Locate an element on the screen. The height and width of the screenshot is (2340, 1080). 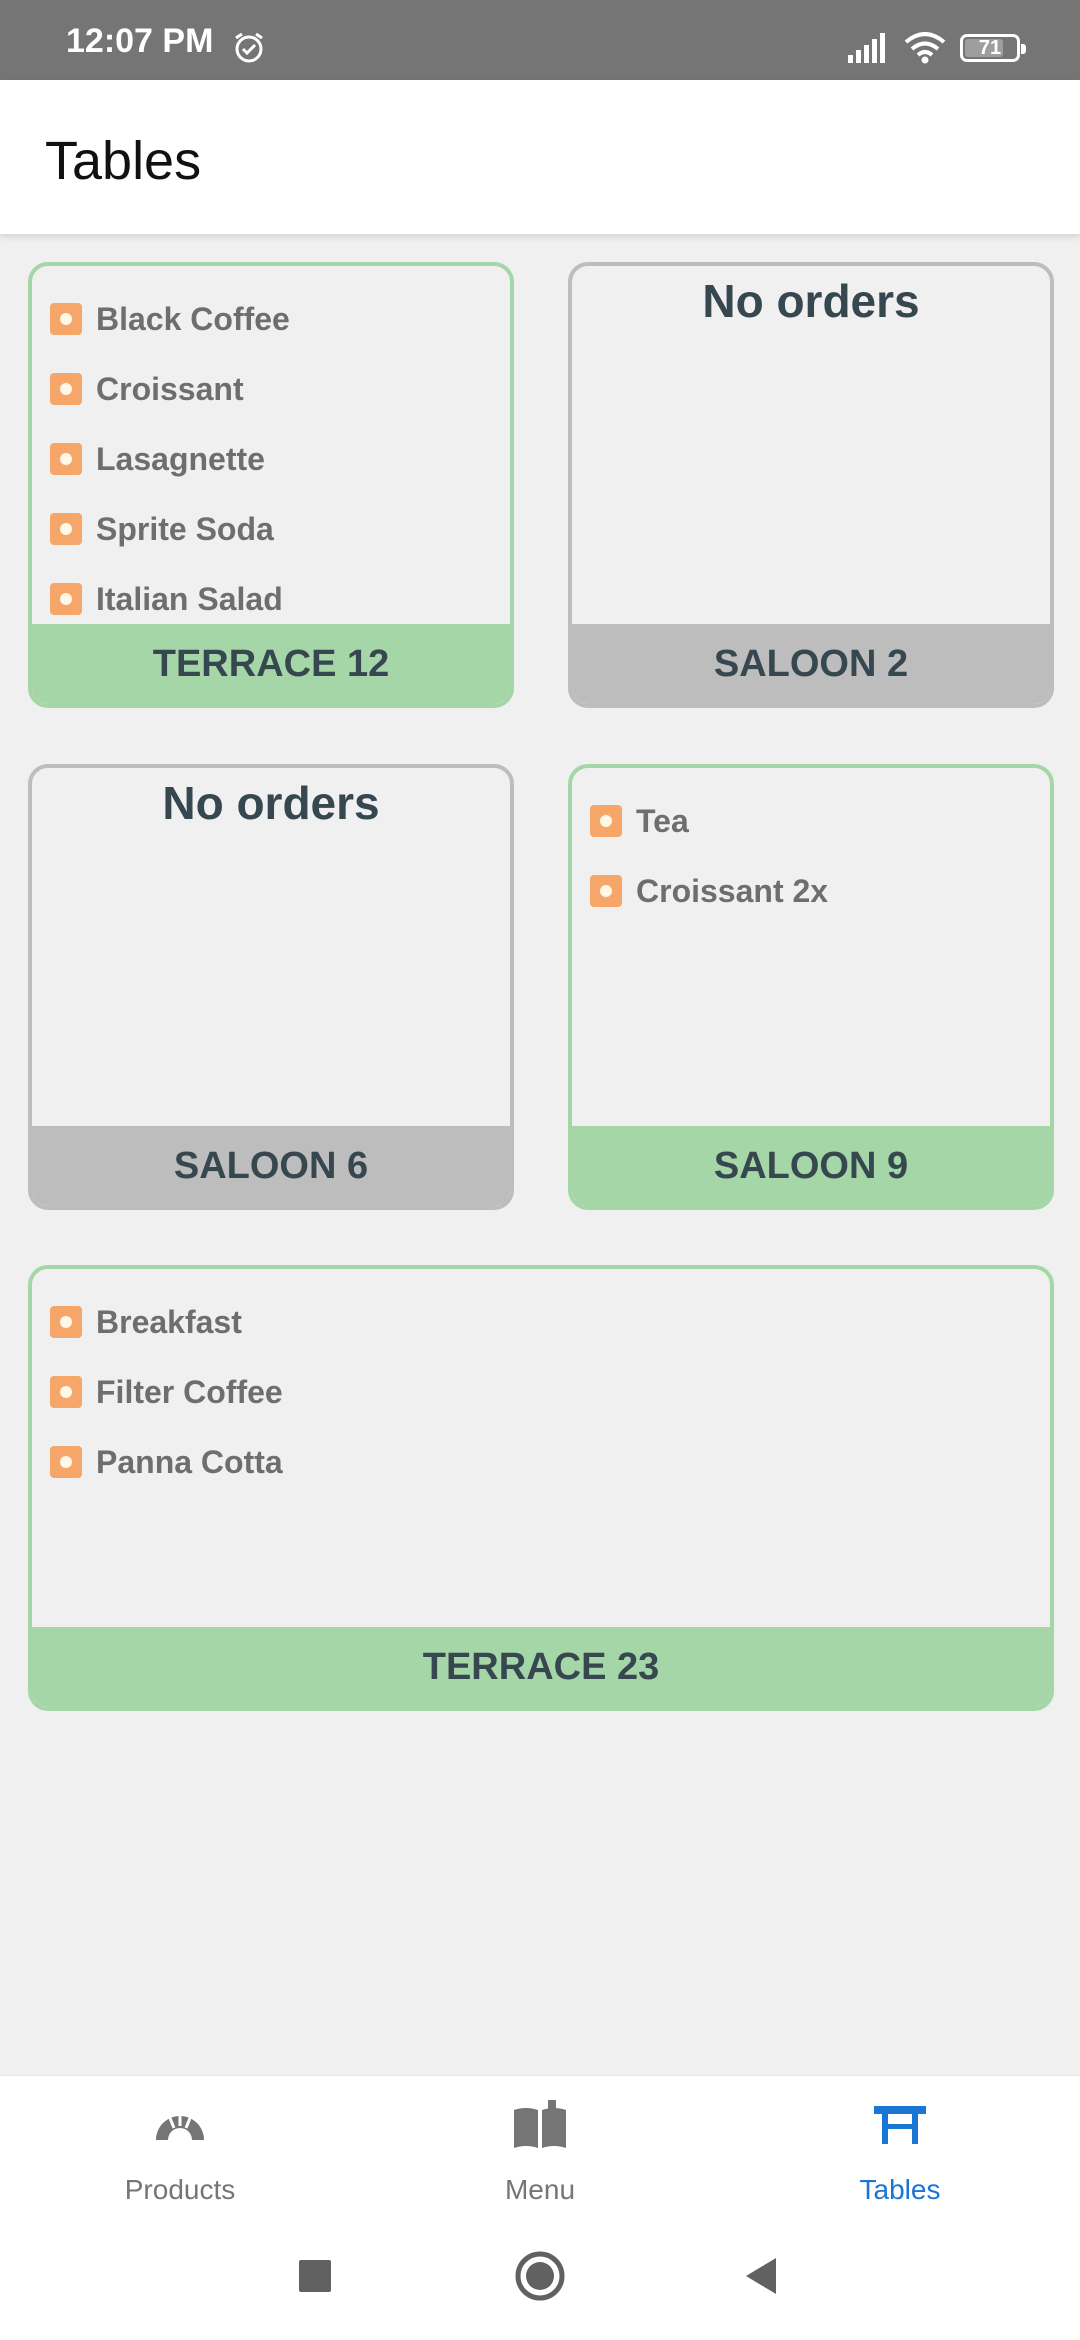
order-item-label: Italian Salad is located at coordinates (189, 598).